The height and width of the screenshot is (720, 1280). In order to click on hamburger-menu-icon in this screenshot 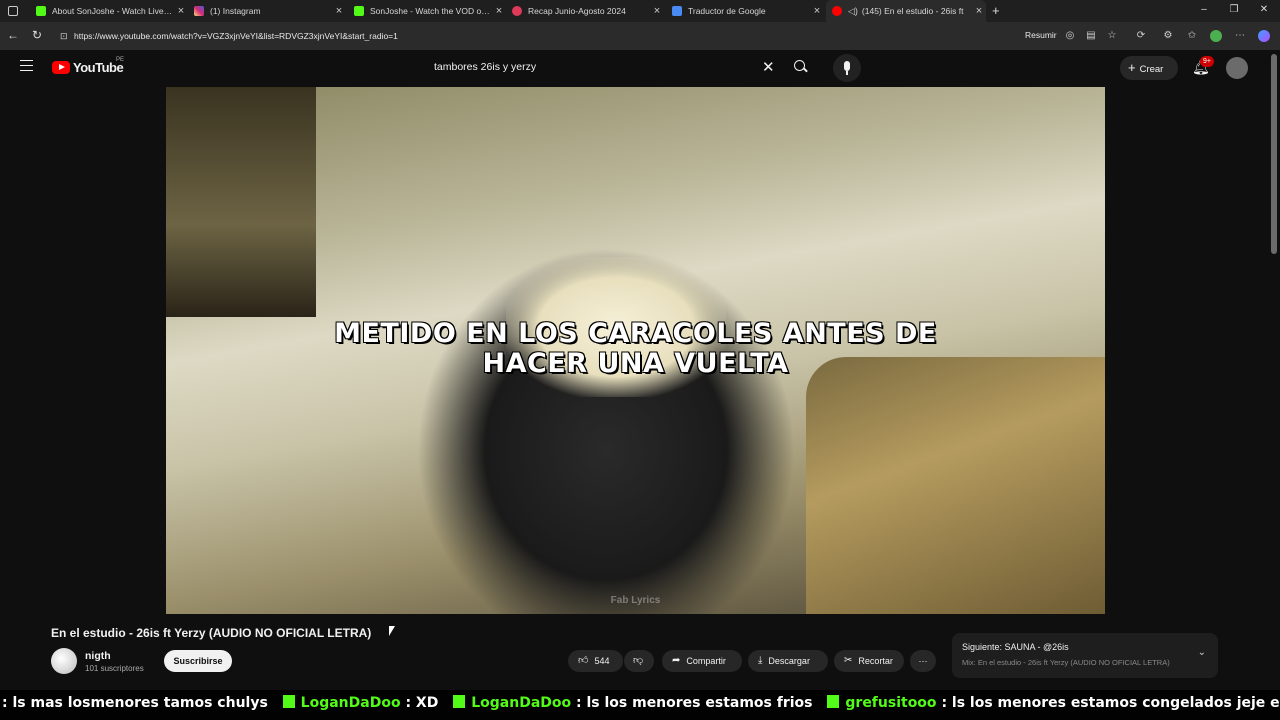, I will do `click(26, 65)`.